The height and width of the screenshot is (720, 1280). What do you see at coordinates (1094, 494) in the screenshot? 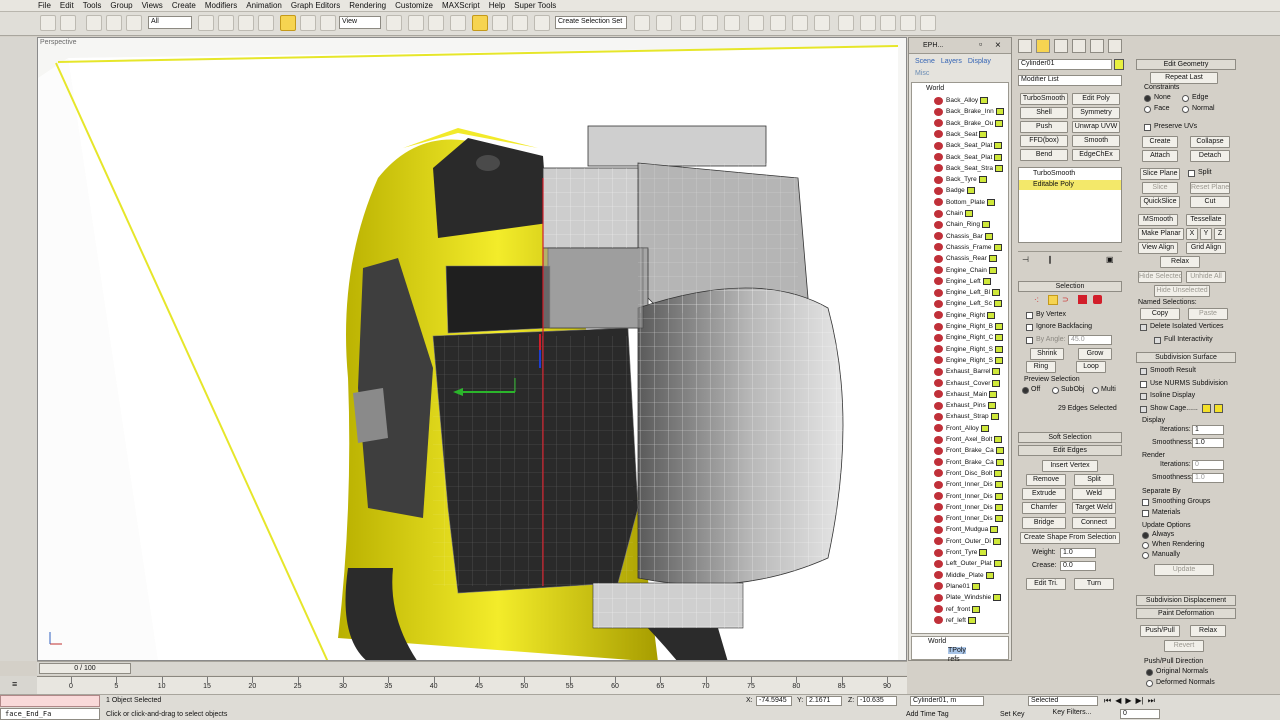
I see `weld-button: Weld` at bounding box center [1094, 494].